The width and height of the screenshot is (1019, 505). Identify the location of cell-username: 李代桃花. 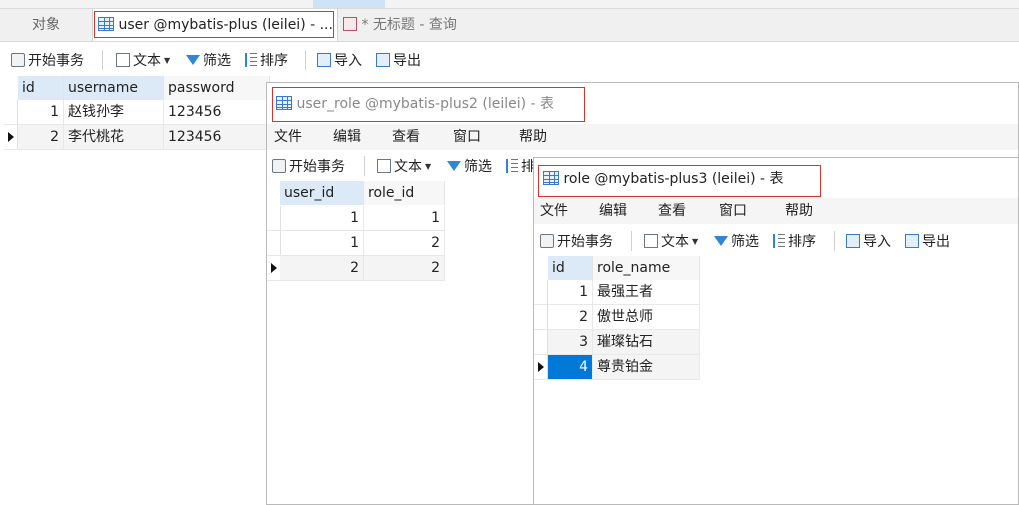
(114, 137).